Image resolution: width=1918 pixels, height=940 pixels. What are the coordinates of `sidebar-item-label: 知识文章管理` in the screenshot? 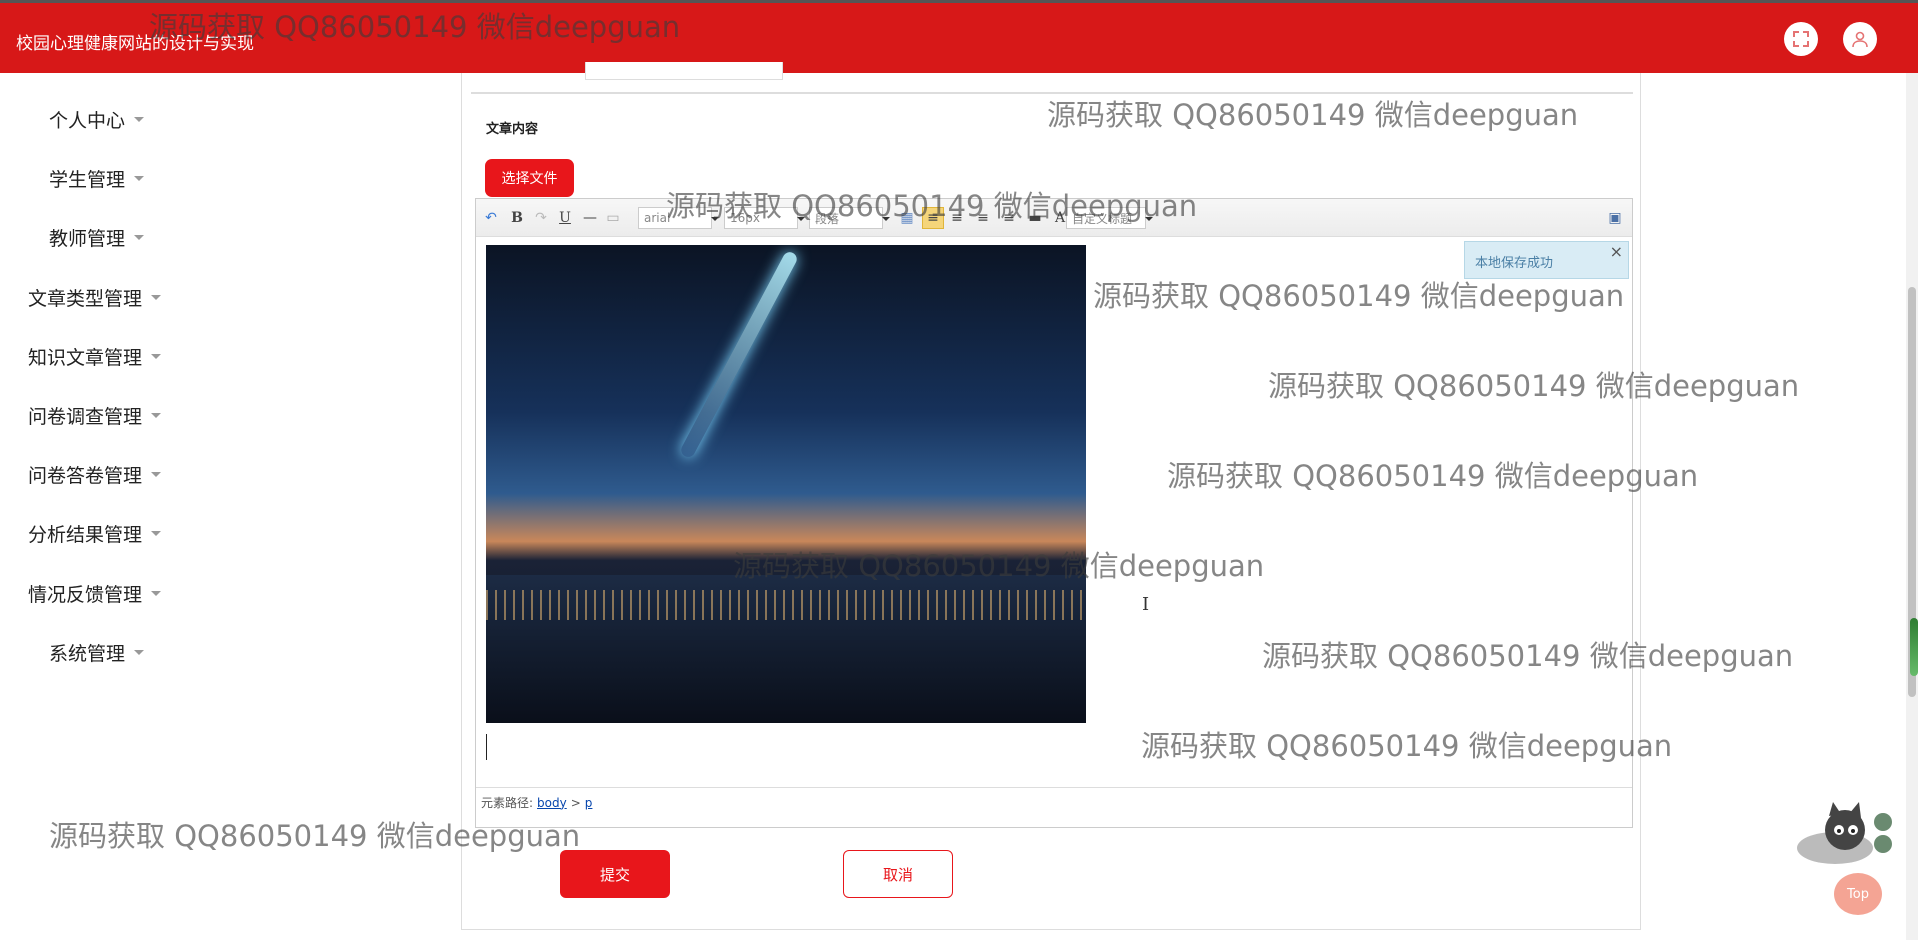 It's located at (85, 358).